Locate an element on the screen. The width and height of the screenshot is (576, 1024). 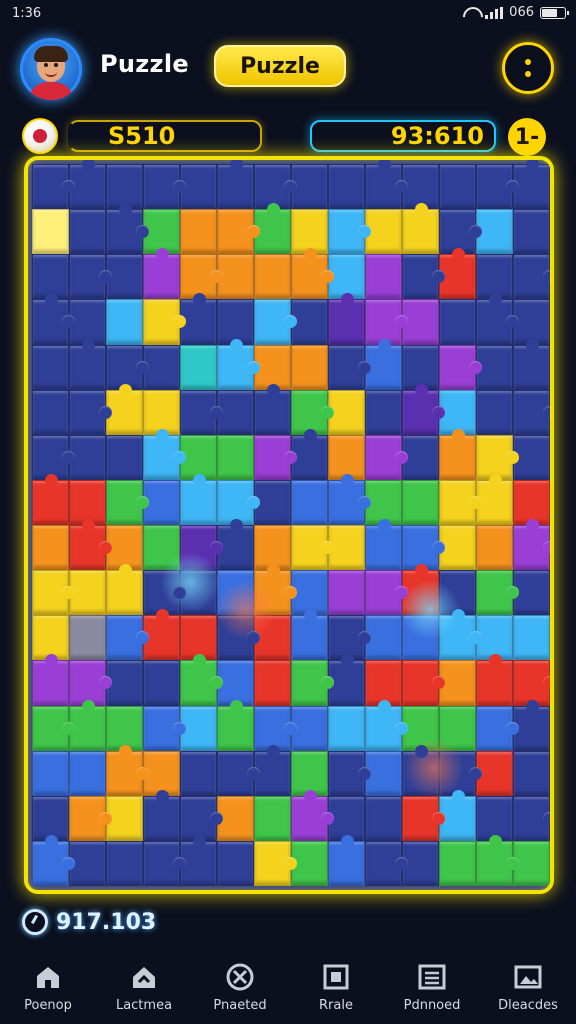
nav-item-4: Pdnnoed is located at coordinates (432, 987).